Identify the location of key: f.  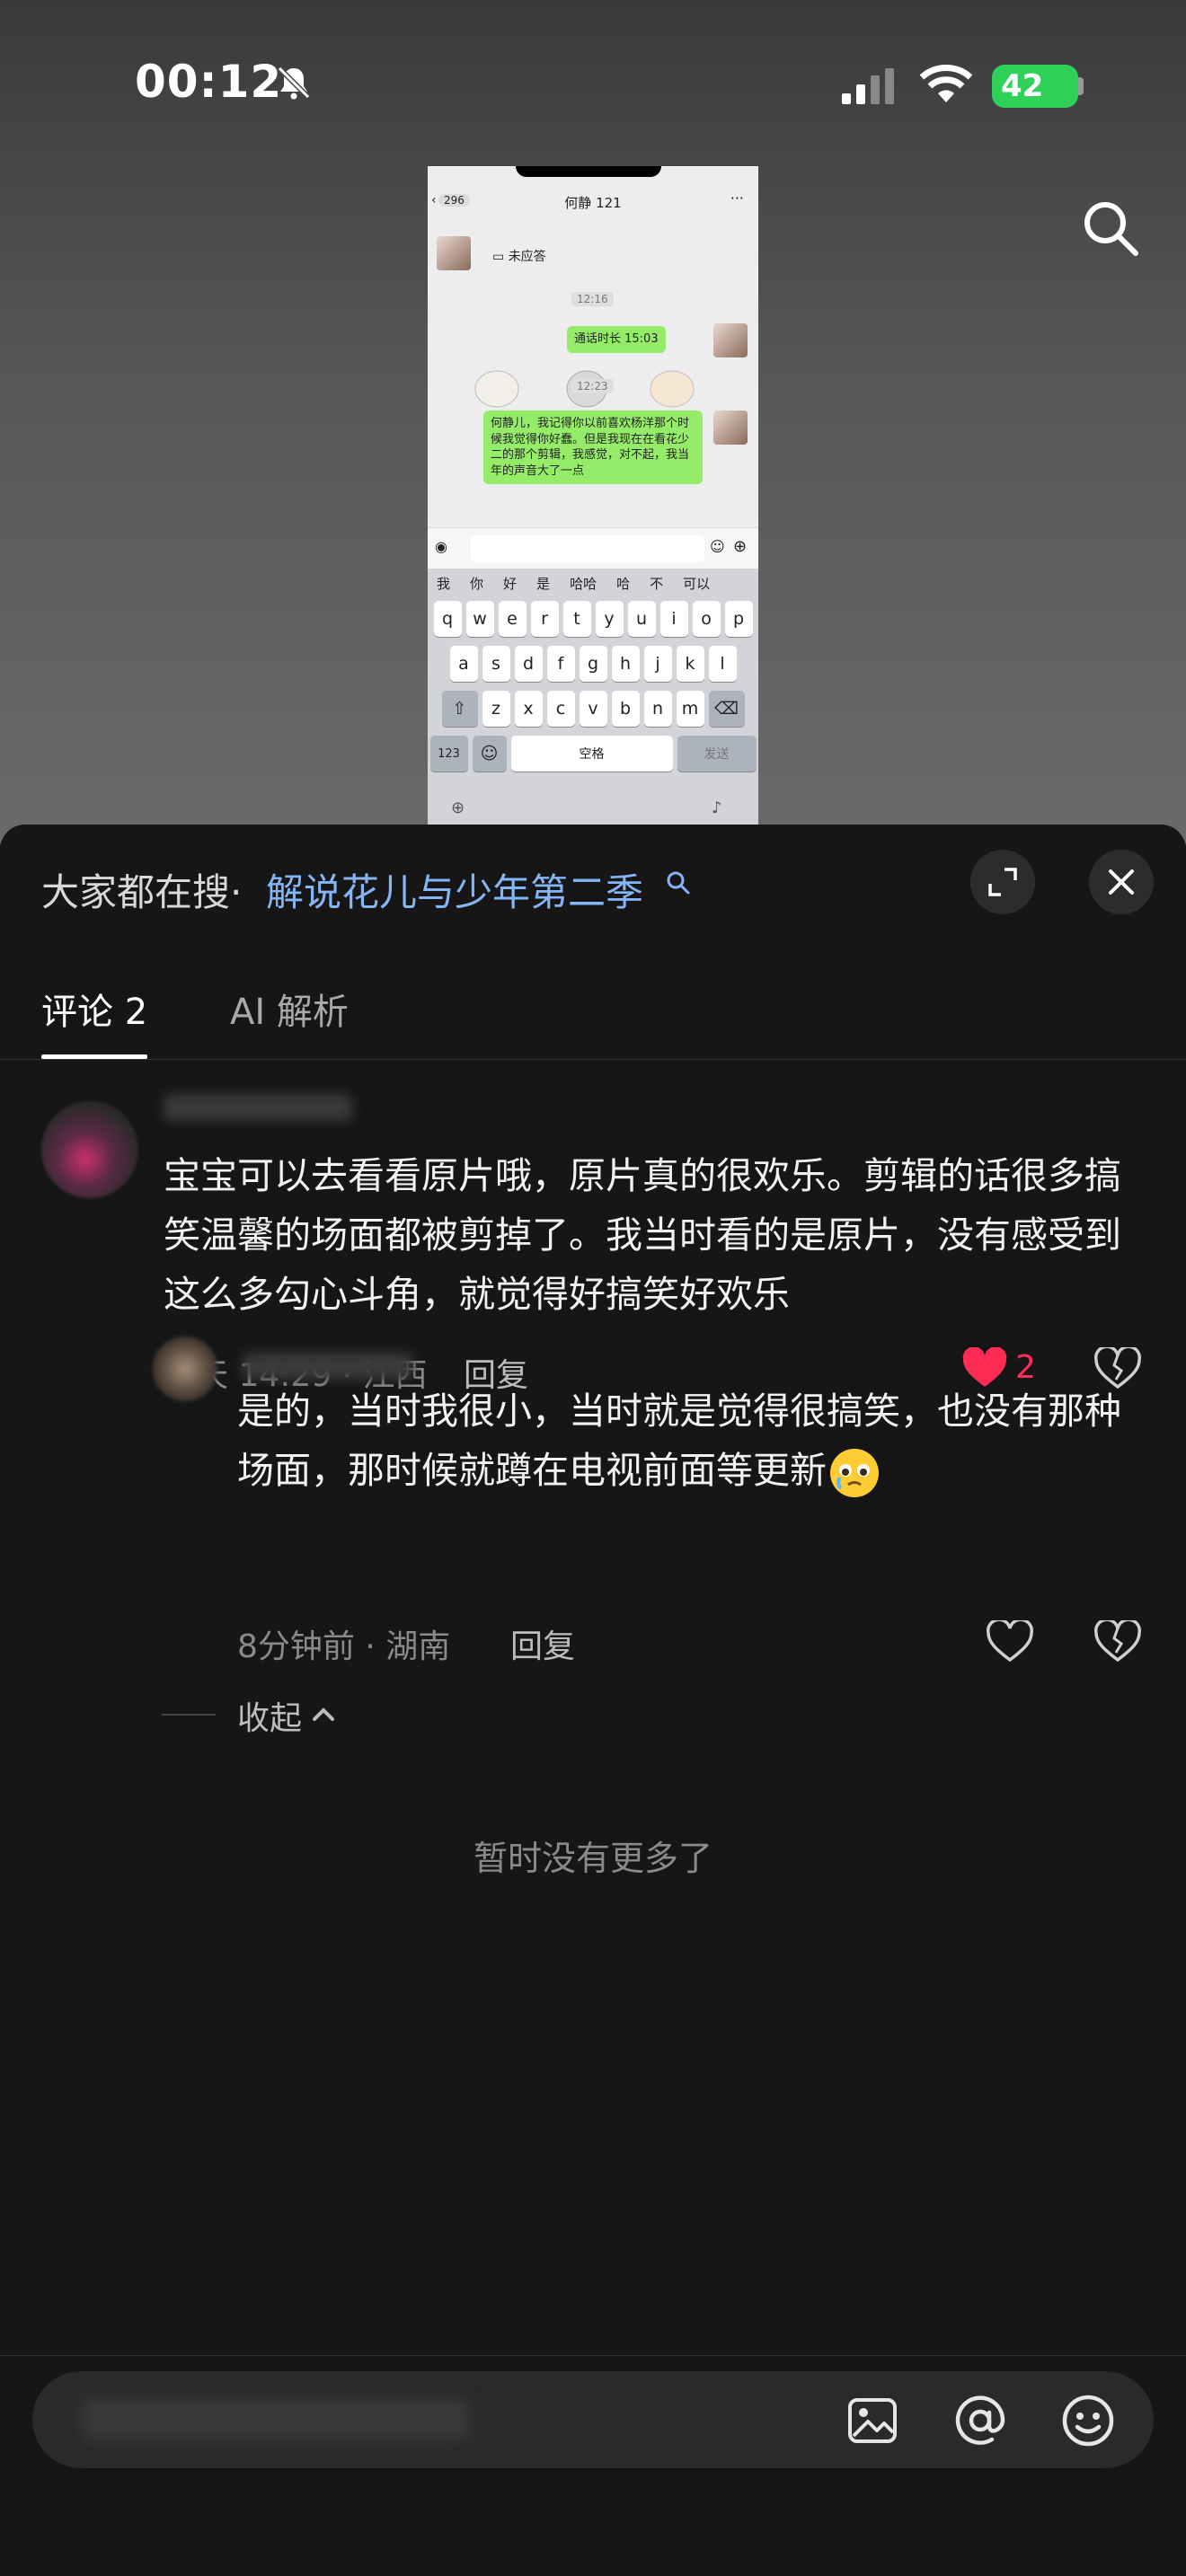
(560, 664).